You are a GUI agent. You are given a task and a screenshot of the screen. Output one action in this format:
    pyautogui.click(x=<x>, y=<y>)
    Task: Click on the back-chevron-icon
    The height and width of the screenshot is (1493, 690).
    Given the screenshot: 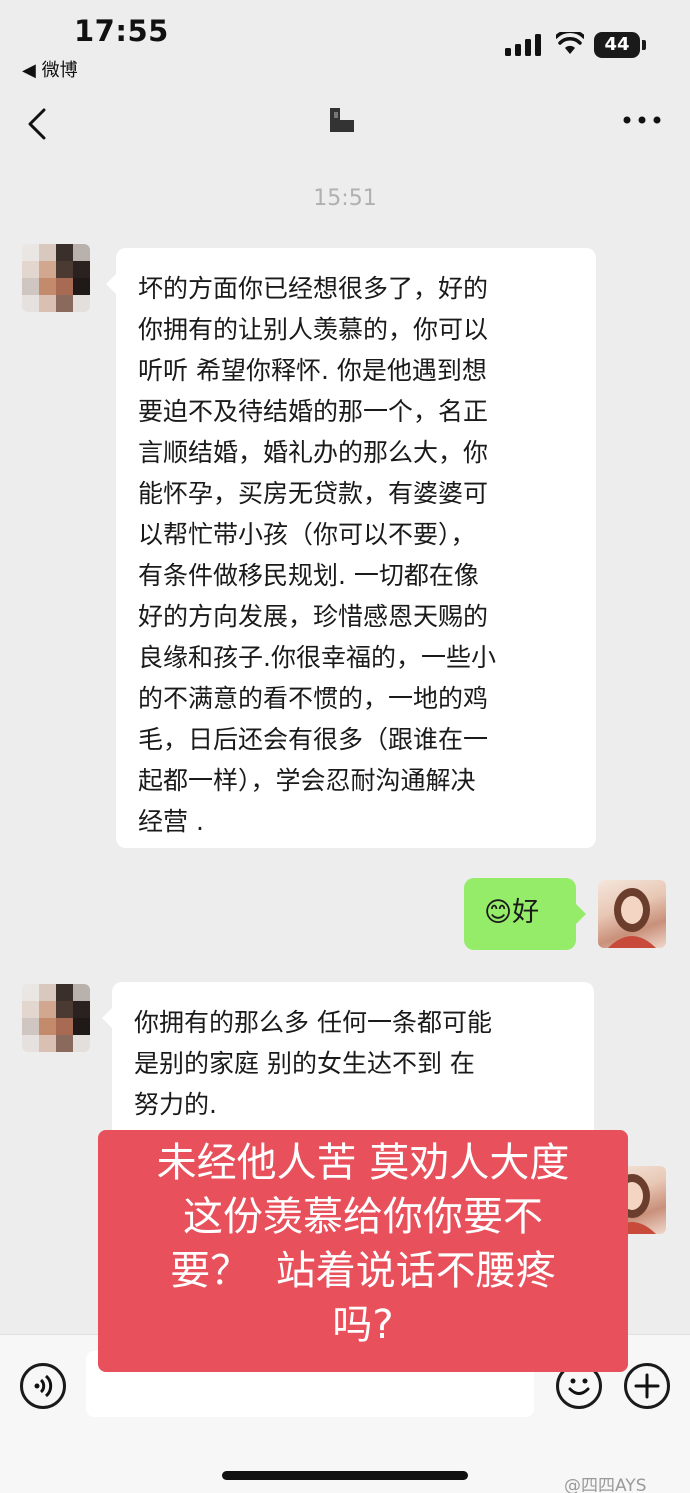 What is the action you would take?
    pyautogui.click(x=39, y=124)
    